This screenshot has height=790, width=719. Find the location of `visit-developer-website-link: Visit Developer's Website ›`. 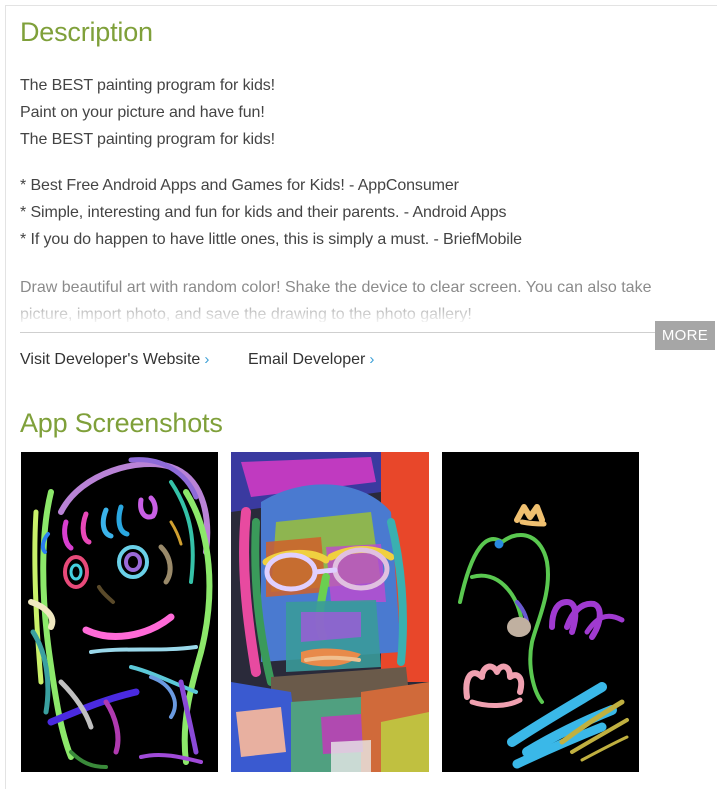

visit-developer-website-link: Visit Developer's Website › is located at coordinates (114, 360).